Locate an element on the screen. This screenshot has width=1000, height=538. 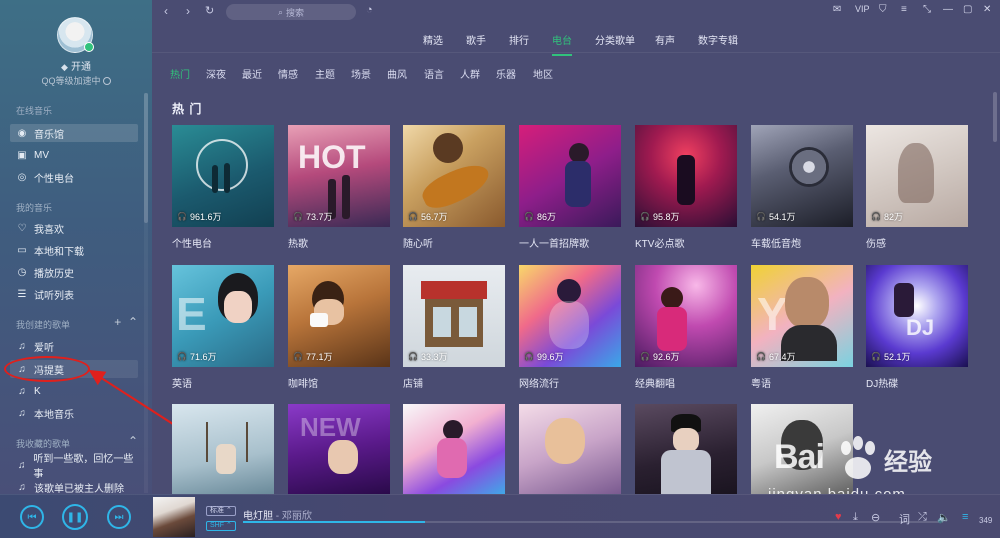
subtab-instrument: 乐器 is located at coordinates (506, 73).